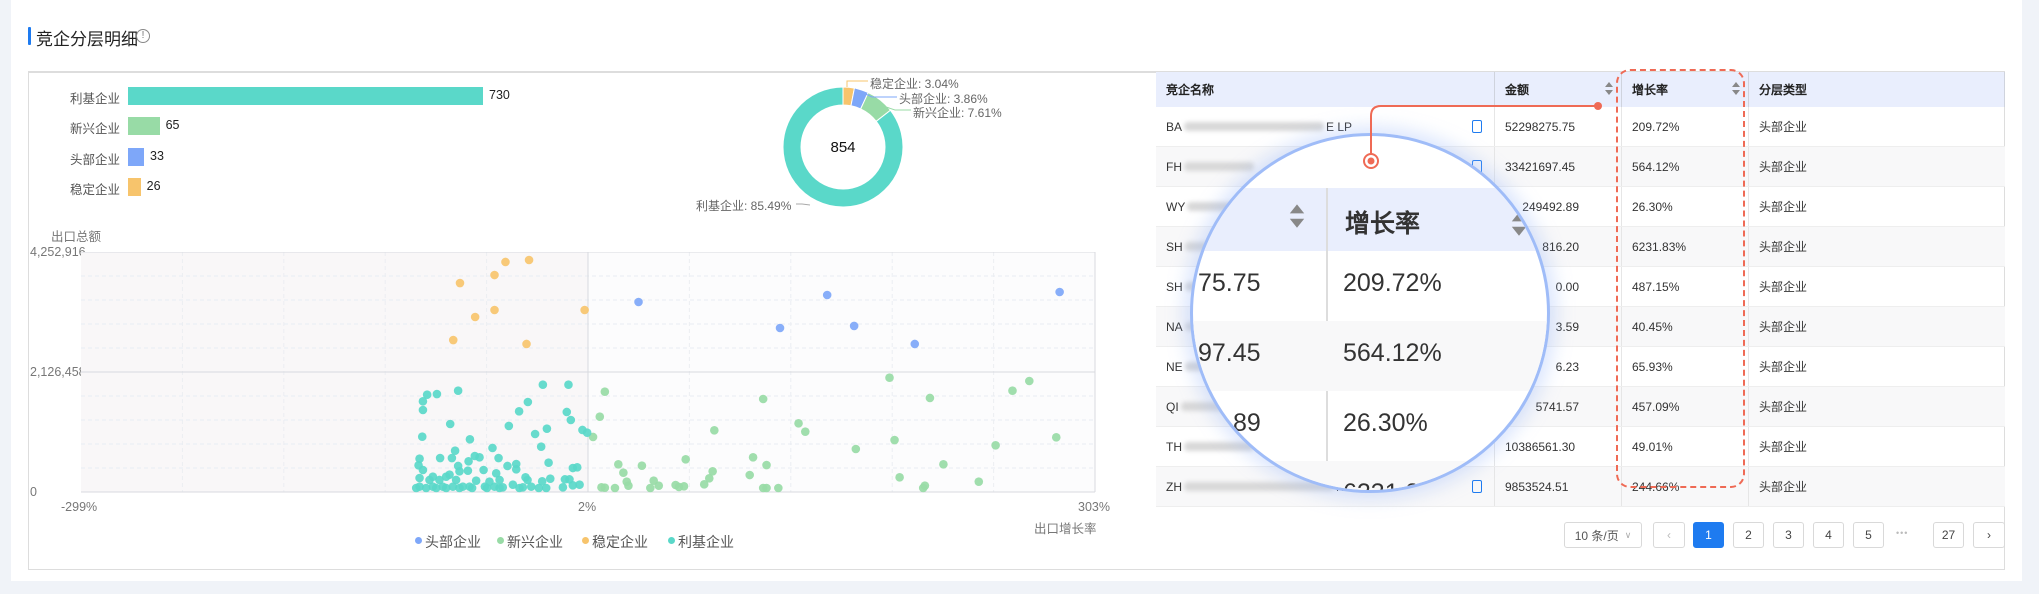 The height and width of the screenshot is (594, 2039). I want to click on mag-growth: 209.72%, so click(1392, 283).